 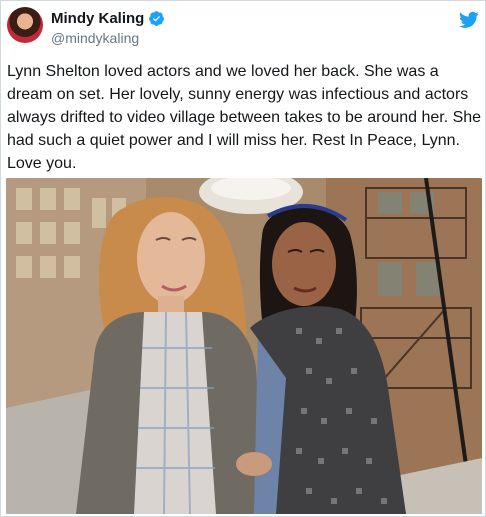 What do you see at coordinates (97, 18) in the screenshot?
I see `display-name: Mindy Kaling` at bounding box center [97, 18].